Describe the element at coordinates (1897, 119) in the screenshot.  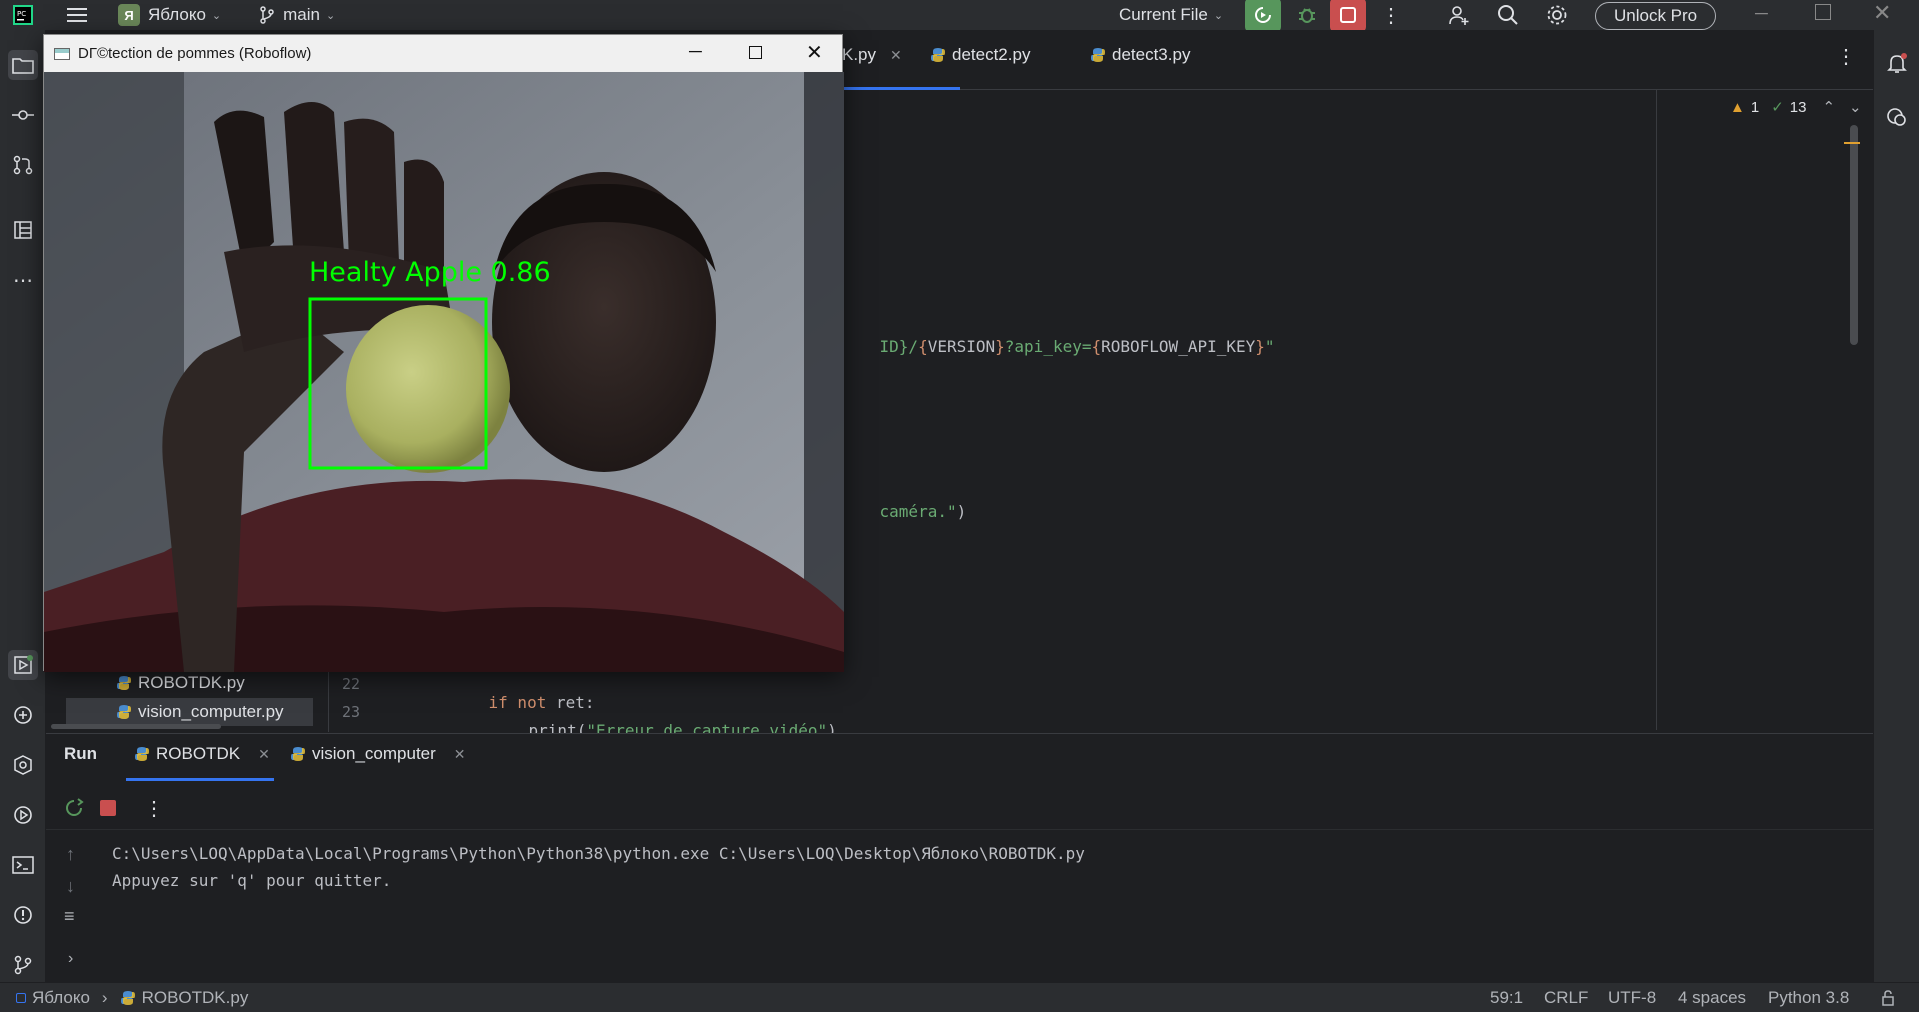
I see `ai-assistant-icon` at that location.